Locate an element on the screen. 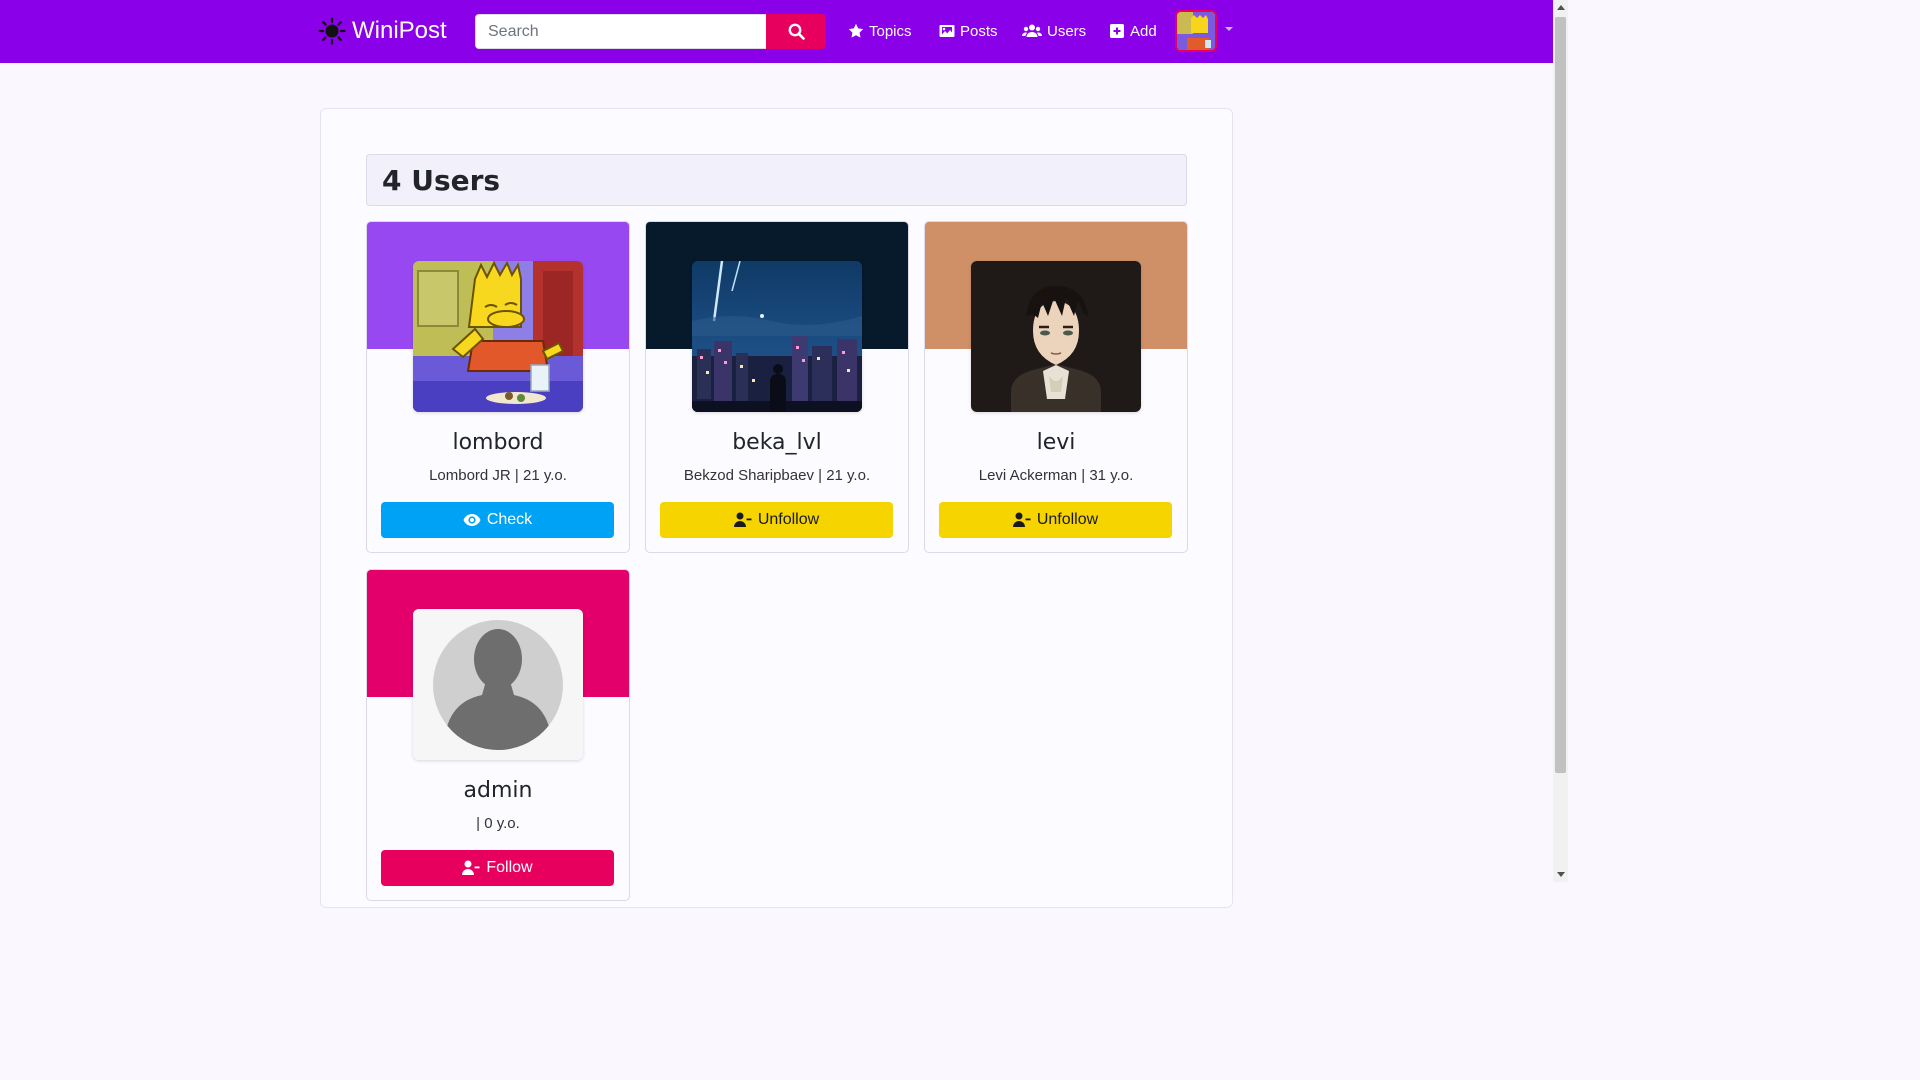  nav-topics-label: Topics is located at coordinates (890, 31).